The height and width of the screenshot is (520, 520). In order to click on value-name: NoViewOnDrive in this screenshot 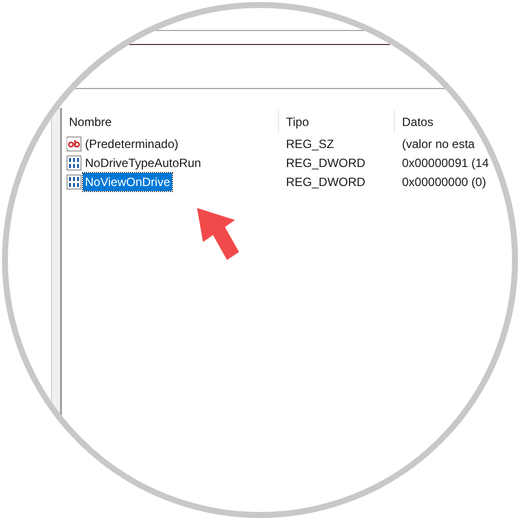, I will do `click(127, 181)`.